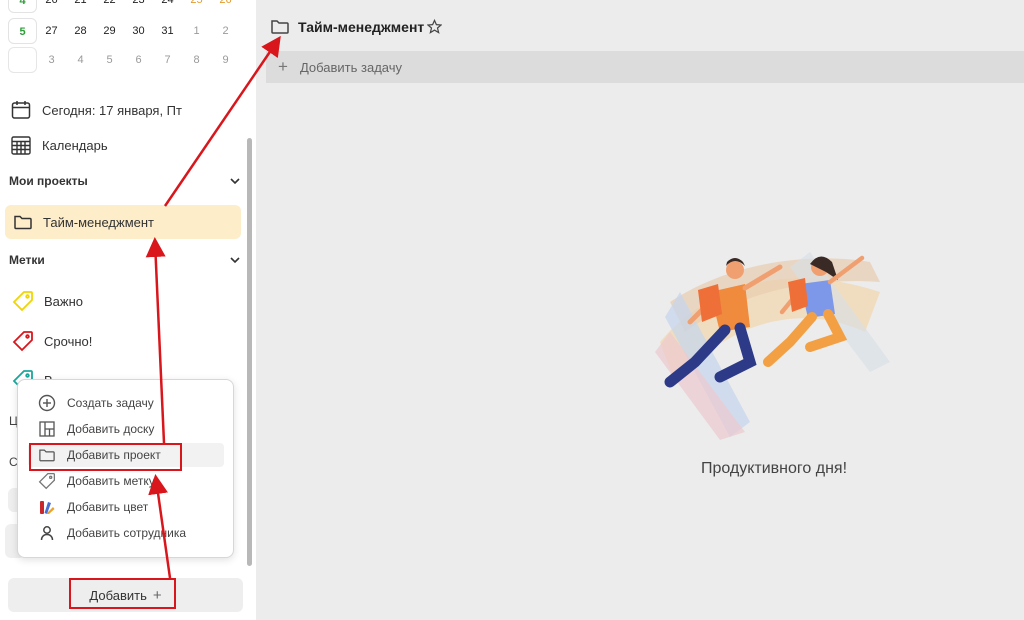 This screenshot has height=620, width=1024. I want to click on calendar-day: 9, so click(225, 60).